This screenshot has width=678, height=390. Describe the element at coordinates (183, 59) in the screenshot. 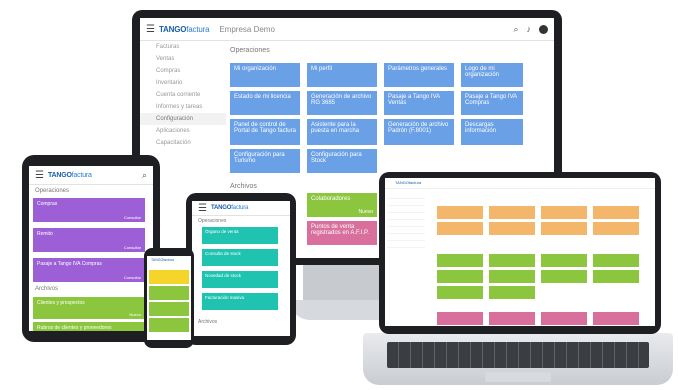

I see `sidebar-item: Ventas` at that location.